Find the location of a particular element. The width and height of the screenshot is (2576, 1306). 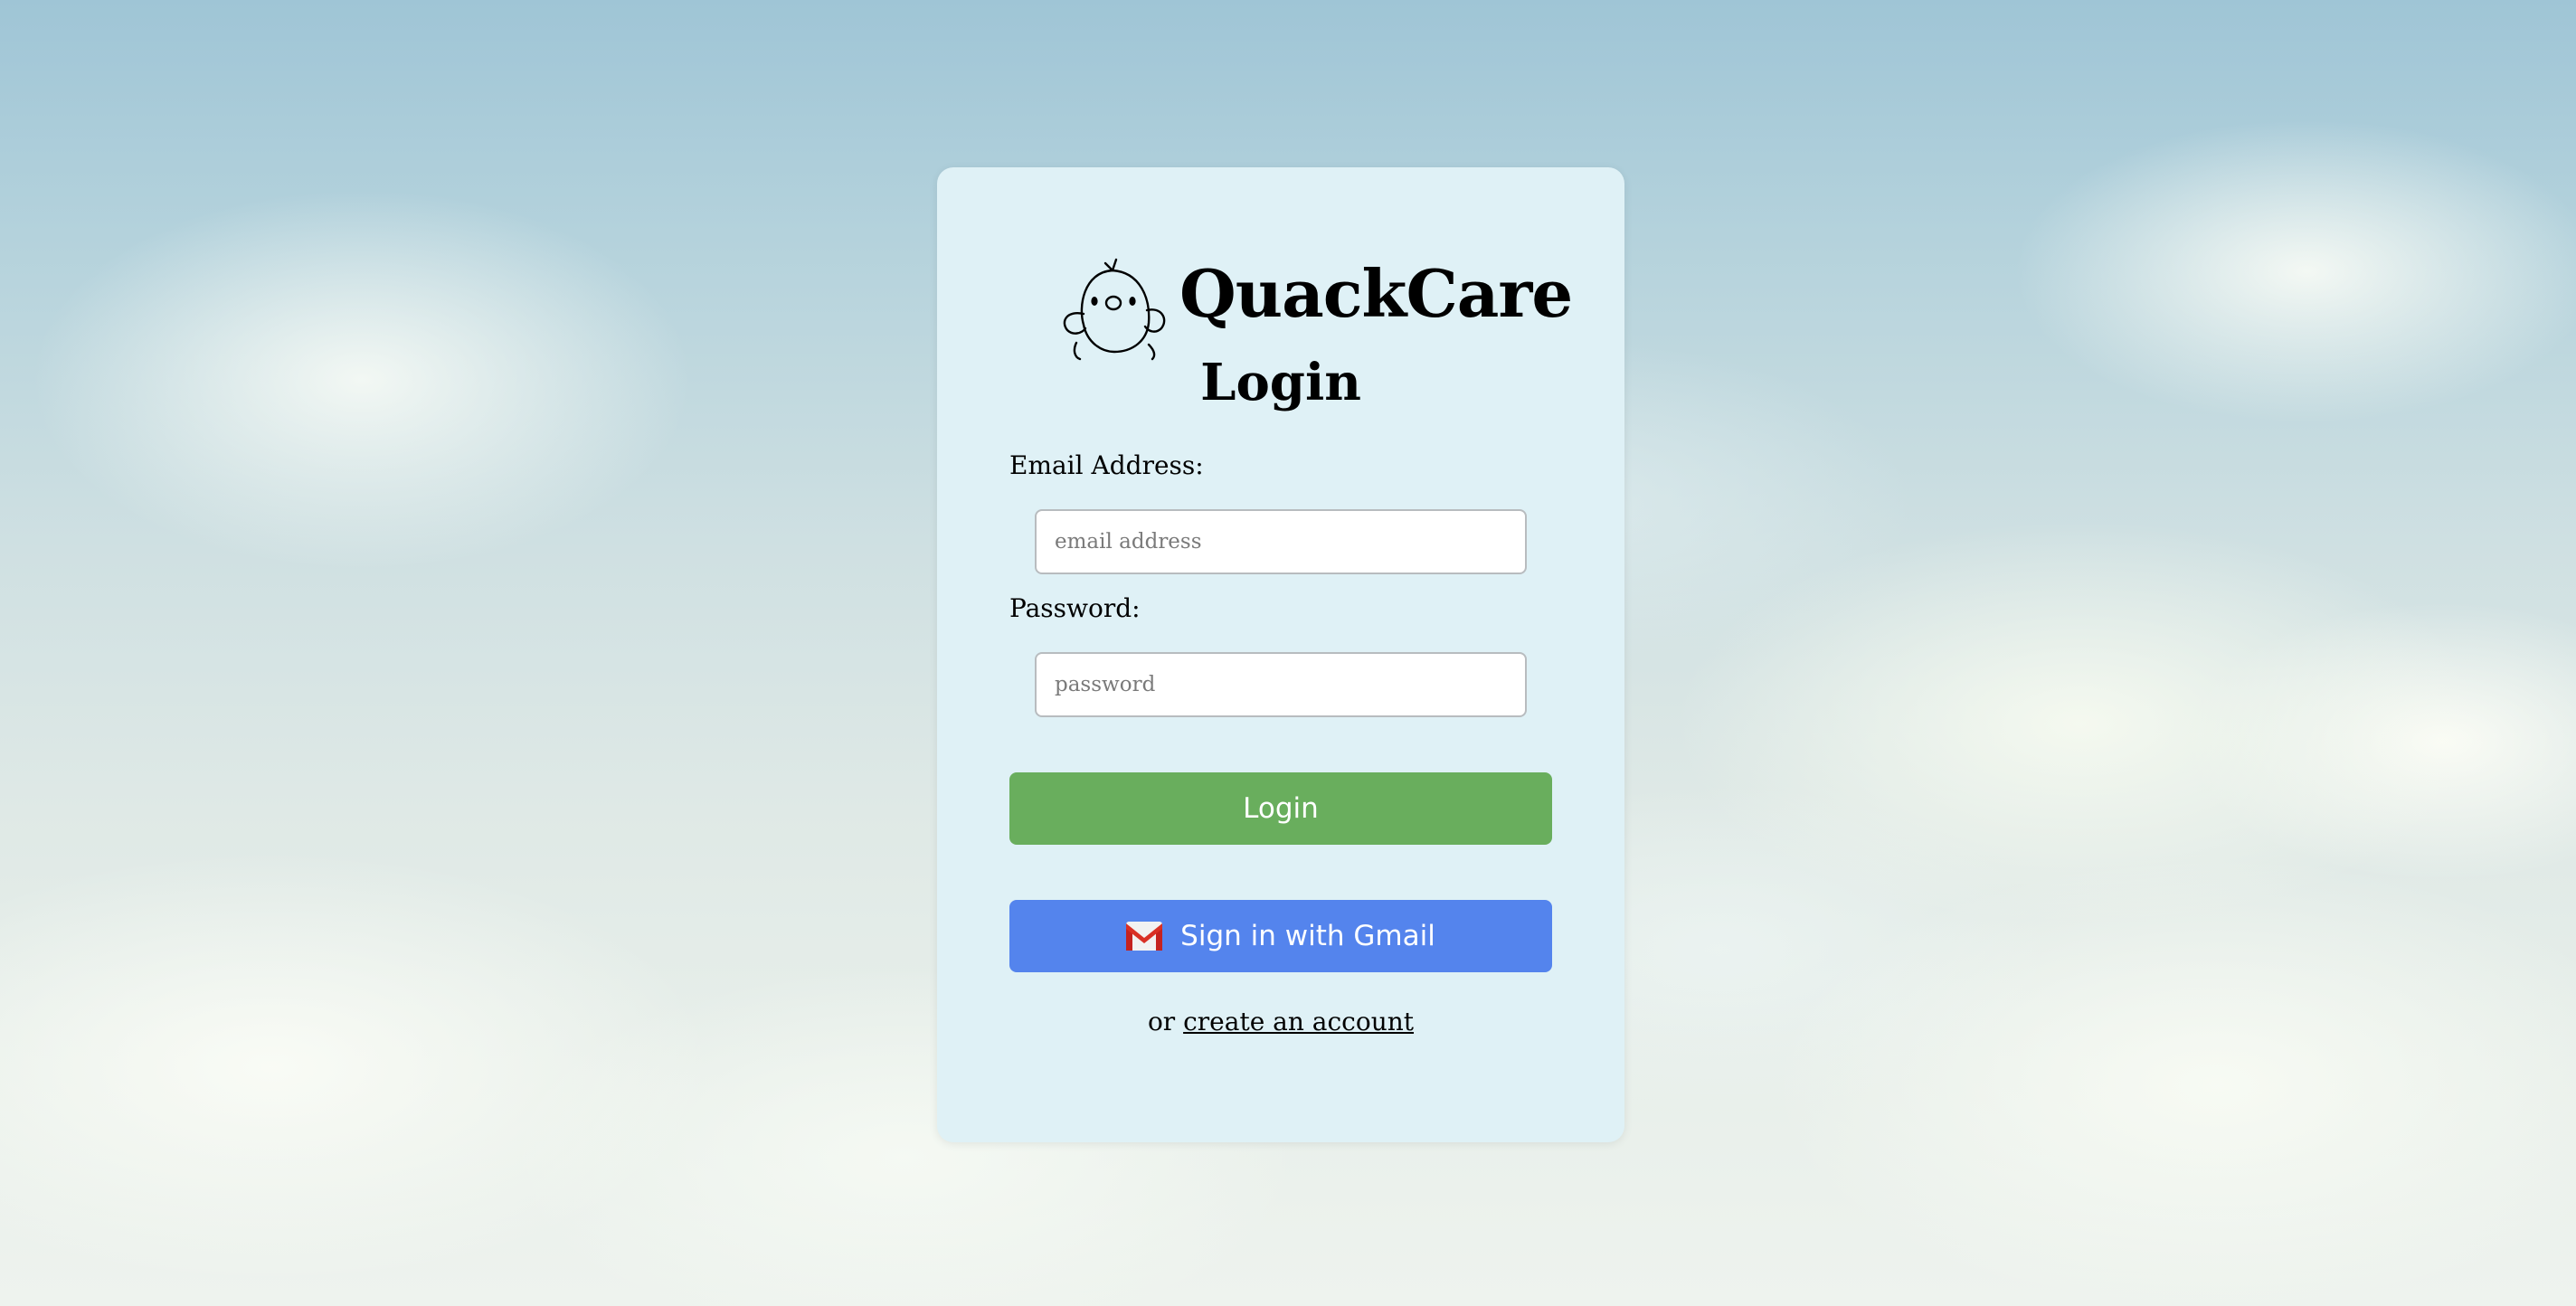

login-button: Login is located at coordinates (1280, 808).